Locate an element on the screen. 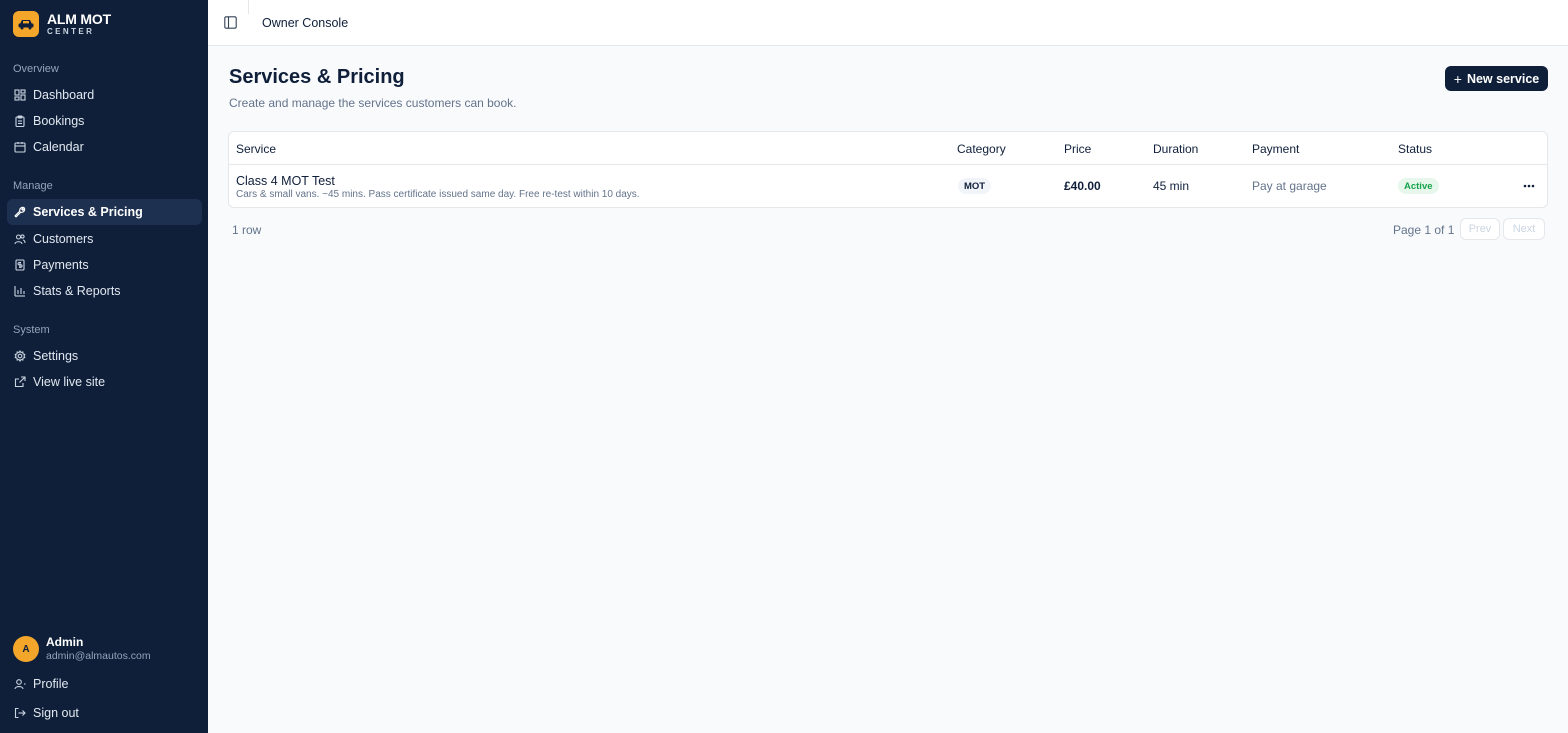  sidebar-item-label: Dashboard is located at coordinates (64, 95).